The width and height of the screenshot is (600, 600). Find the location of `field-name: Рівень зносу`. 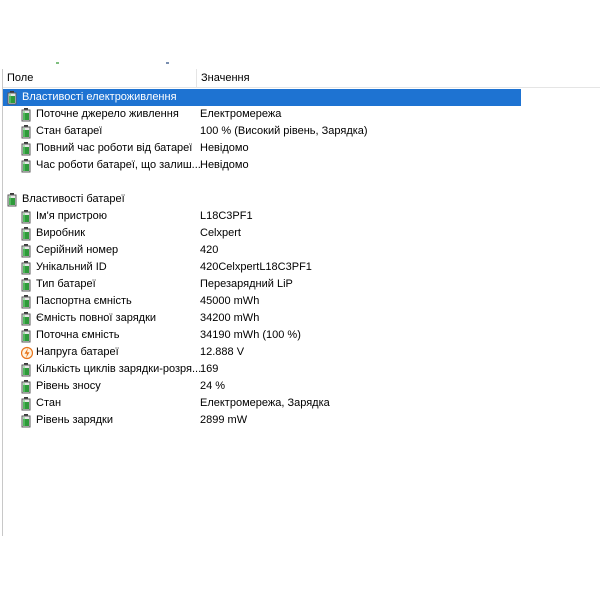

field-name: Рівень зносу is located at coordinates (68, 386).